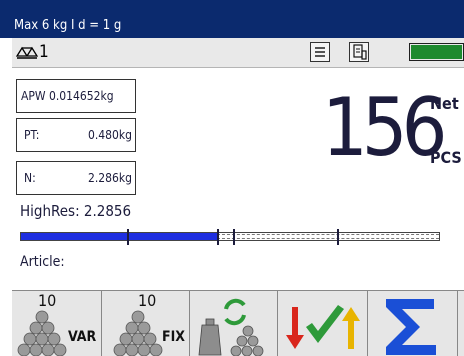  I want to click on softkey-fix-number: 10, so click(147, 300).